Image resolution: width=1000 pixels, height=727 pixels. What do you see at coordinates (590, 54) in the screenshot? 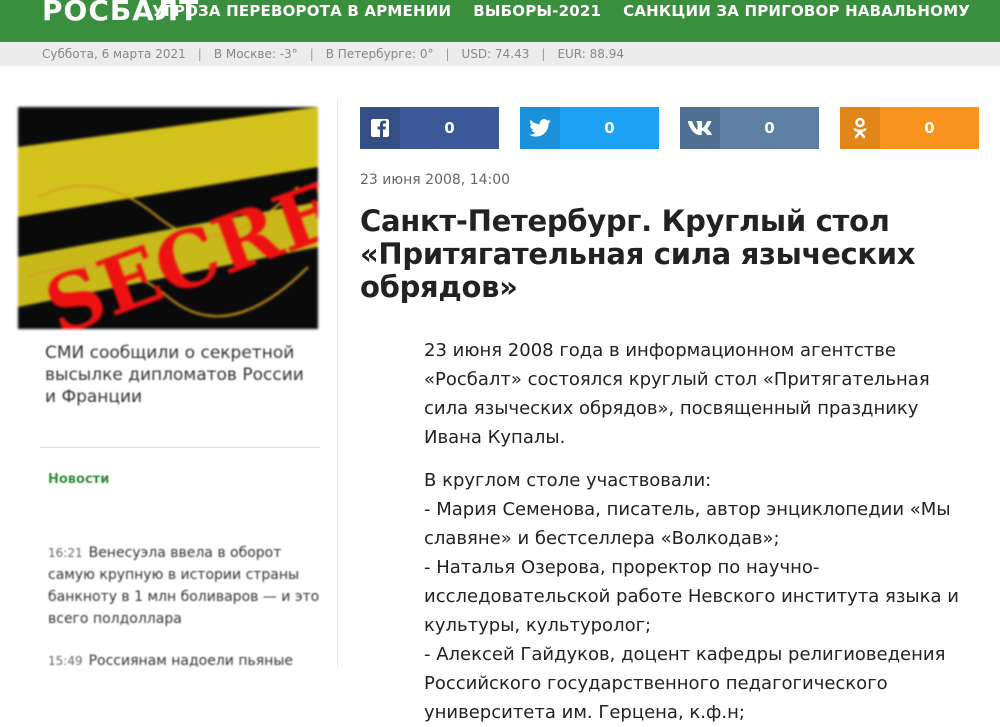
I see `eur-rate: EUR: 88.94` at bounding box center [590, 54].